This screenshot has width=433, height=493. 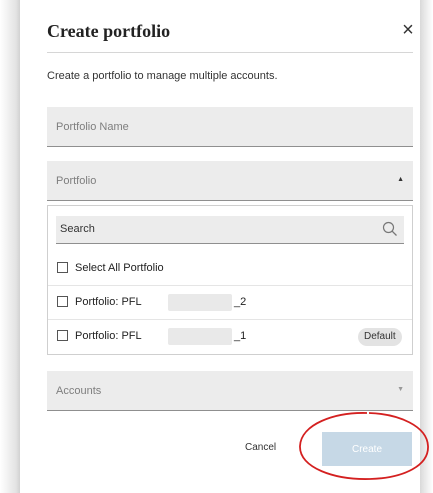 What do you see at coordinates (240, 302) in the screenshot?
I see `portfolio-option-suffix: _2` at bounding box center [240, 302].